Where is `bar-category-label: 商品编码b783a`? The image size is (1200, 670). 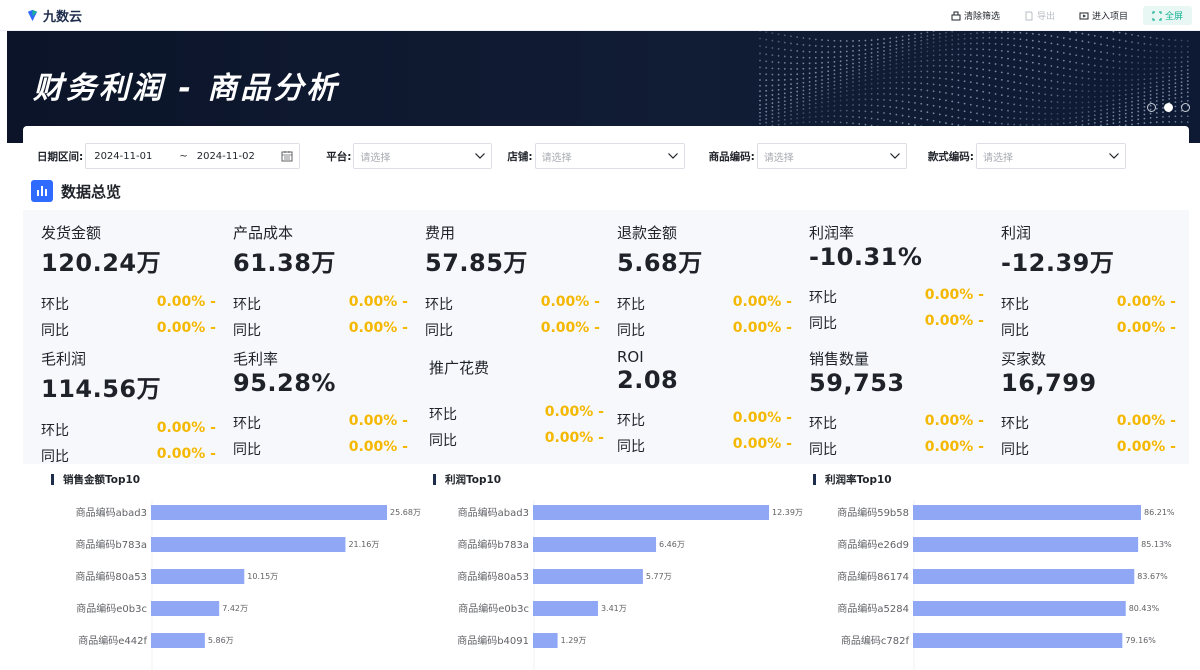
bar-category-label: 商品编码b783a is located at coordinates (111, 544).